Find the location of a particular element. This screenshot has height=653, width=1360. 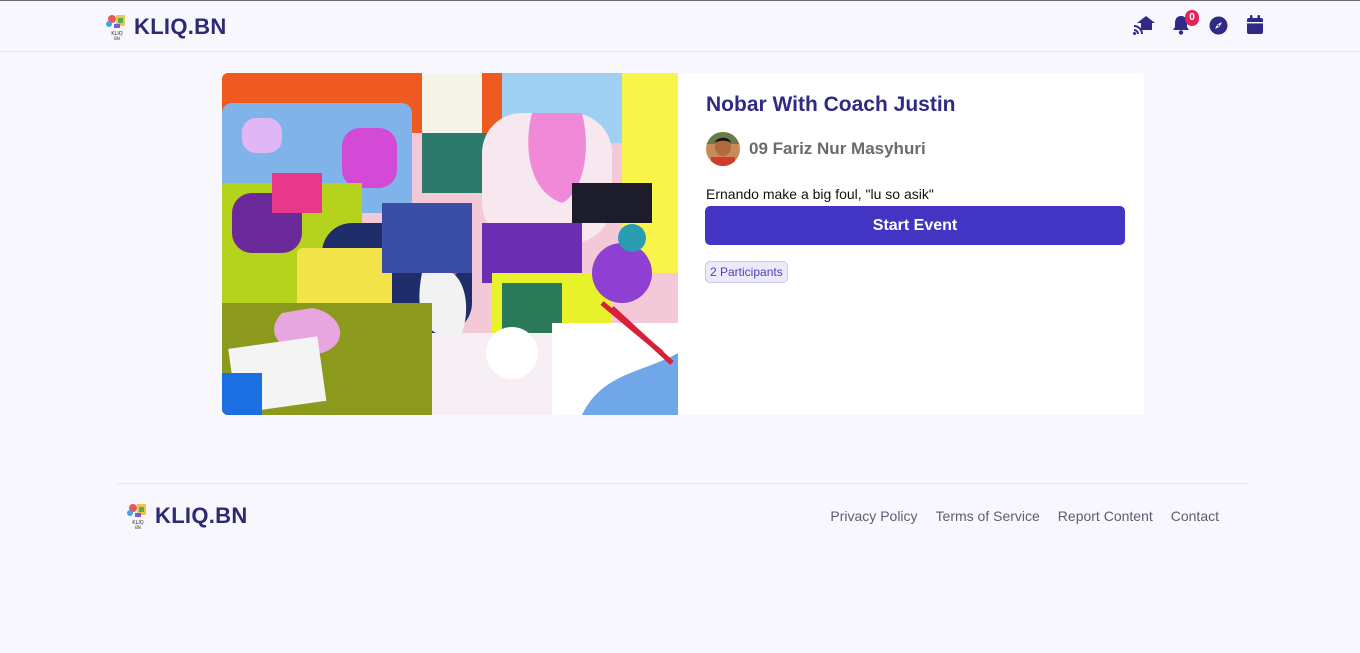

contact-link: Contact is located at coordinates (1195, 516).